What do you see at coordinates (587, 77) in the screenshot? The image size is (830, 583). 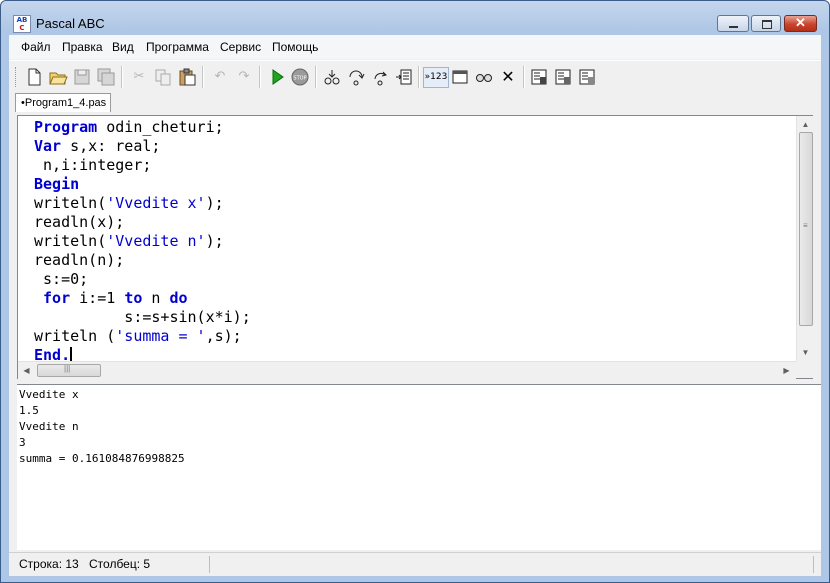 I see `debug-3-icon` at bounding box center [587, 77].